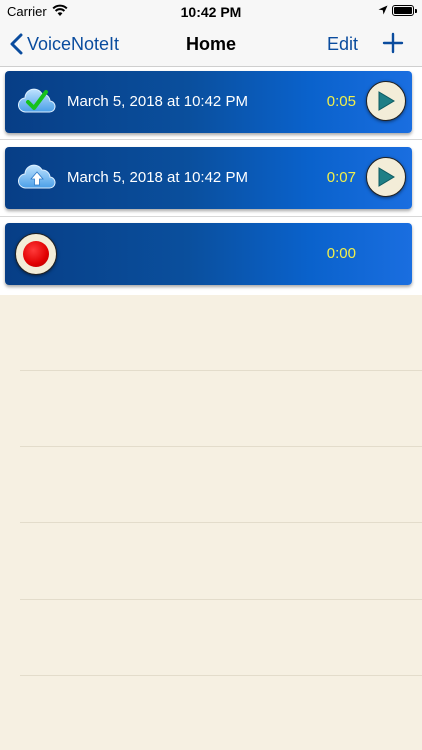 The image size is (422, 750). I want to click on location-arrow-icon, so click(383, 10).